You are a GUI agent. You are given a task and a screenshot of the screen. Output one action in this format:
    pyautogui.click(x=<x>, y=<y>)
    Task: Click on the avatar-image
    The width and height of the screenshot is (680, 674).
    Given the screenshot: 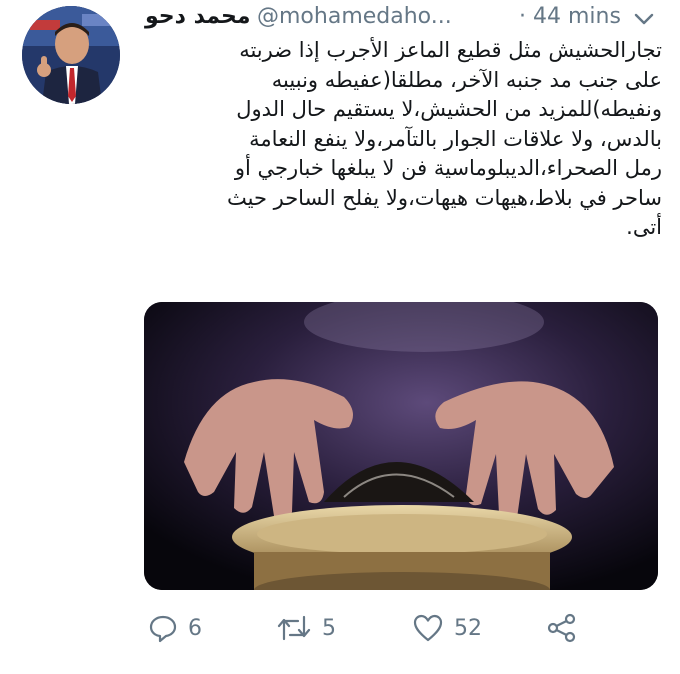 What is the action you would take?
    pyautogui.click(x=71, y=55)
    